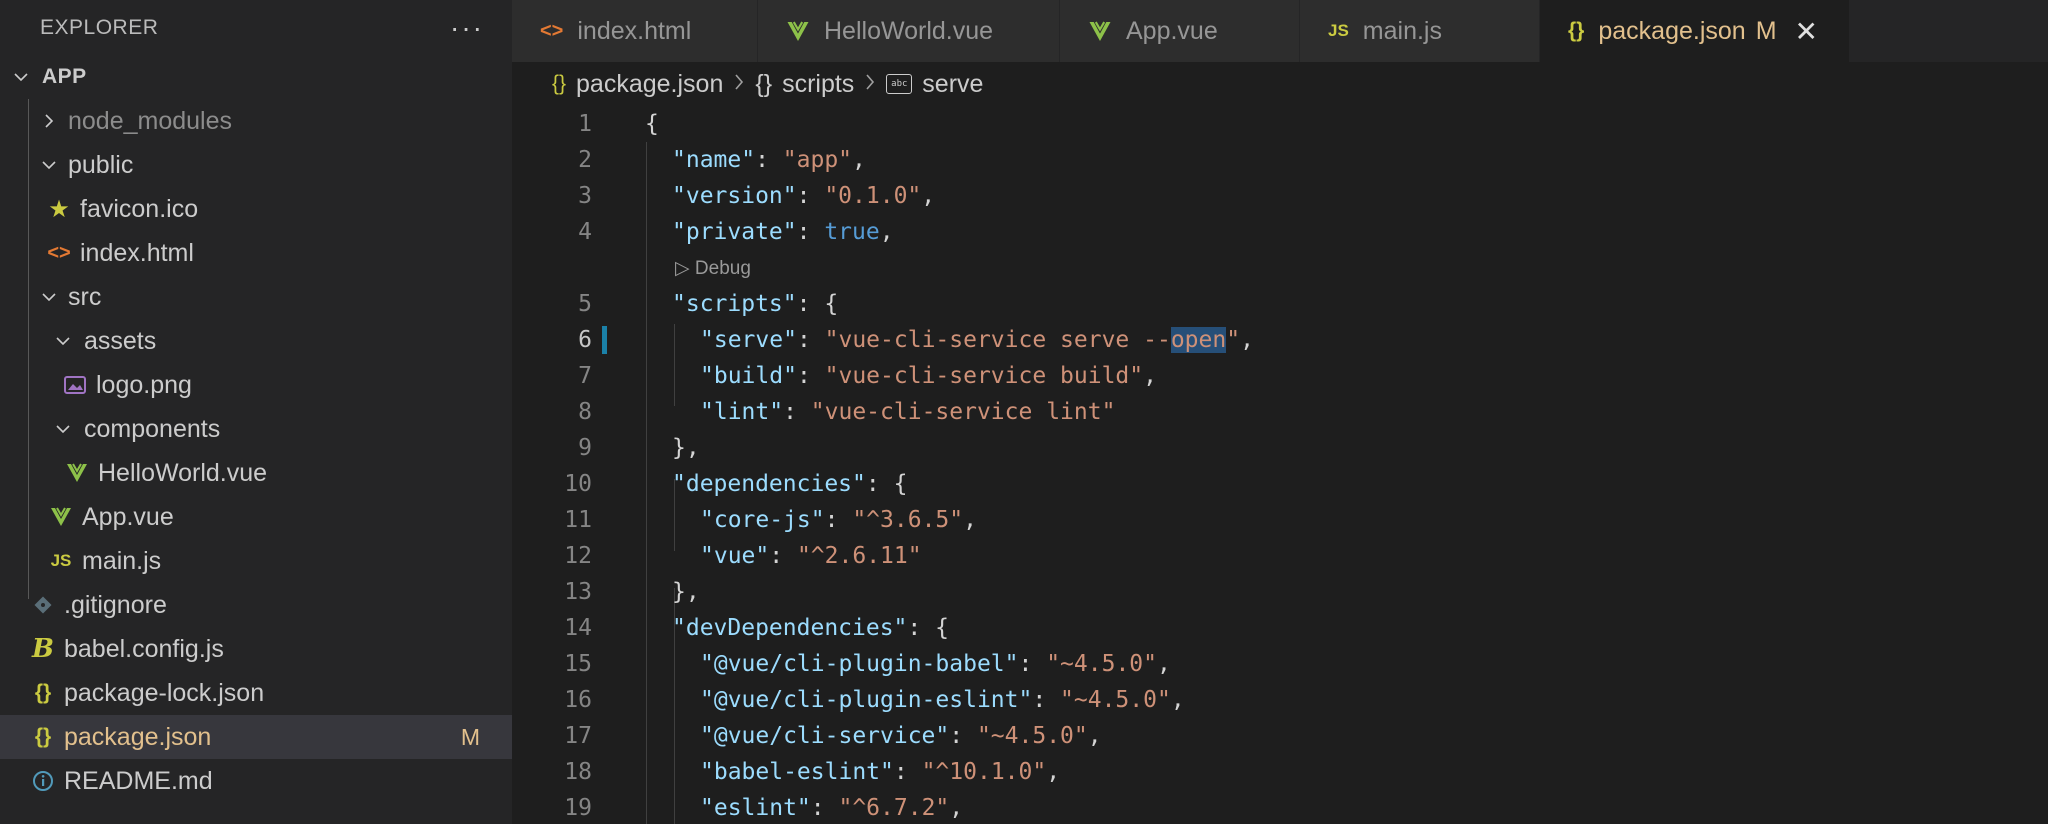 The width and height of the screenshot is (2048, 824). What do you see at coordinates (1233, 340) in the screenshot?
I see `json-string: "` at bounding box center [1233, 340].